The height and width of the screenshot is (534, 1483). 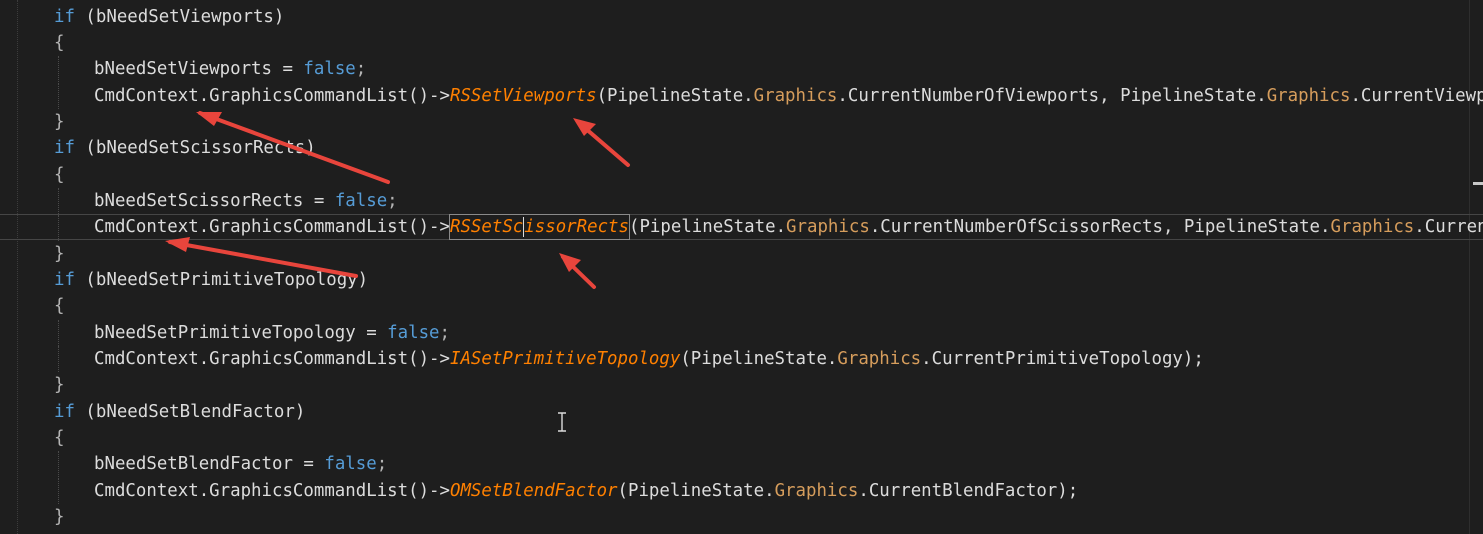 I want to click on token-ident: bNeedSetViewports =, so click(x=199, y=69).